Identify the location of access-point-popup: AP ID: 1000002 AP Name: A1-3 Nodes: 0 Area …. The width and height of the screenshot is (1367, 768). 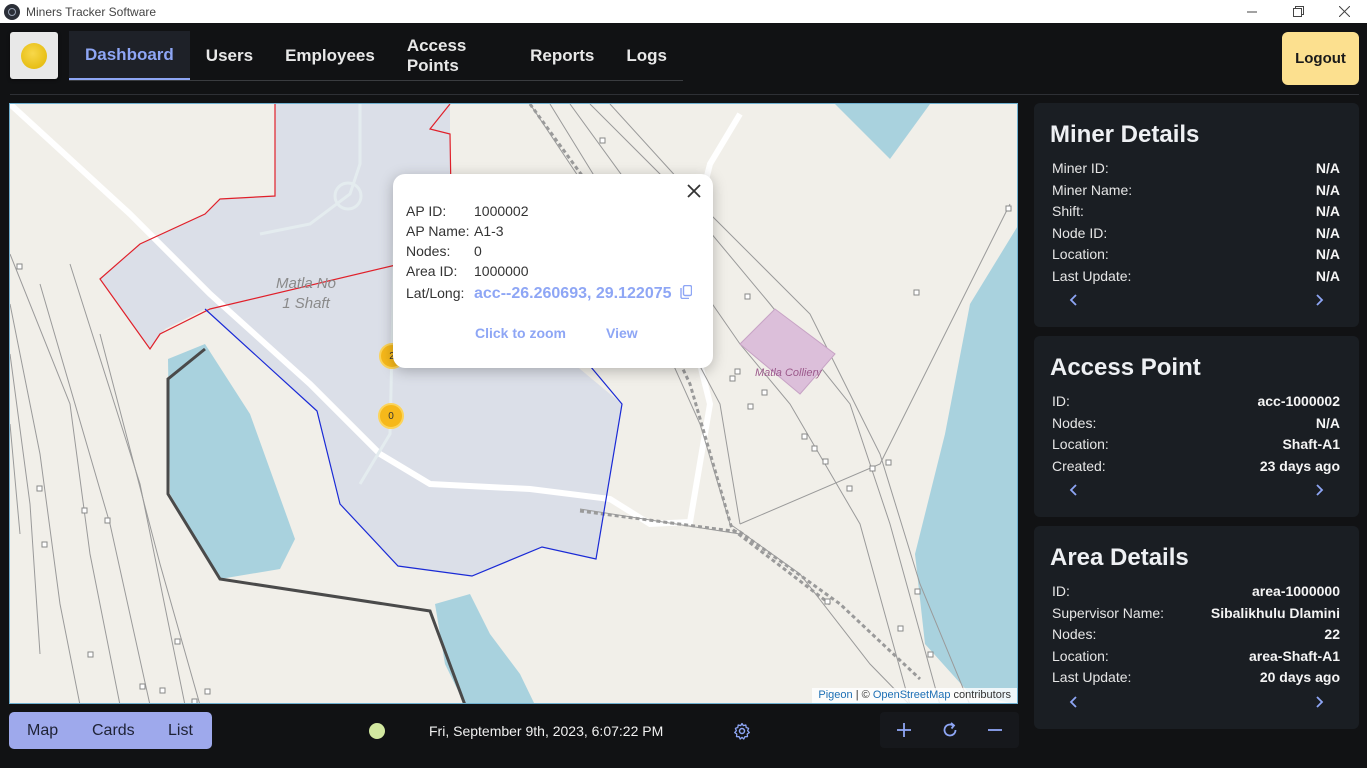
(553, 271).